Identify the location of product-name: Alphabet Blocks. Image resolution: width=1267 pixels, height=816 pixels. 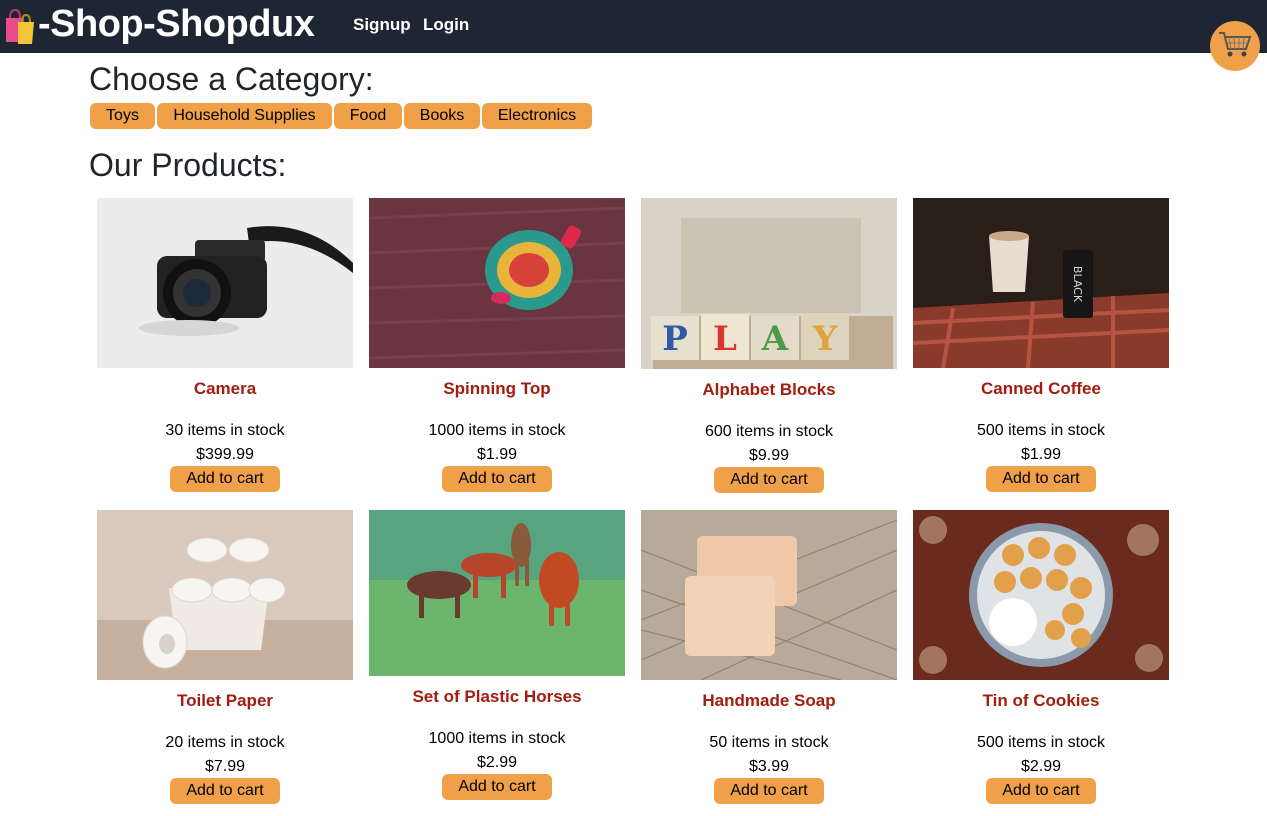
(769, 390).